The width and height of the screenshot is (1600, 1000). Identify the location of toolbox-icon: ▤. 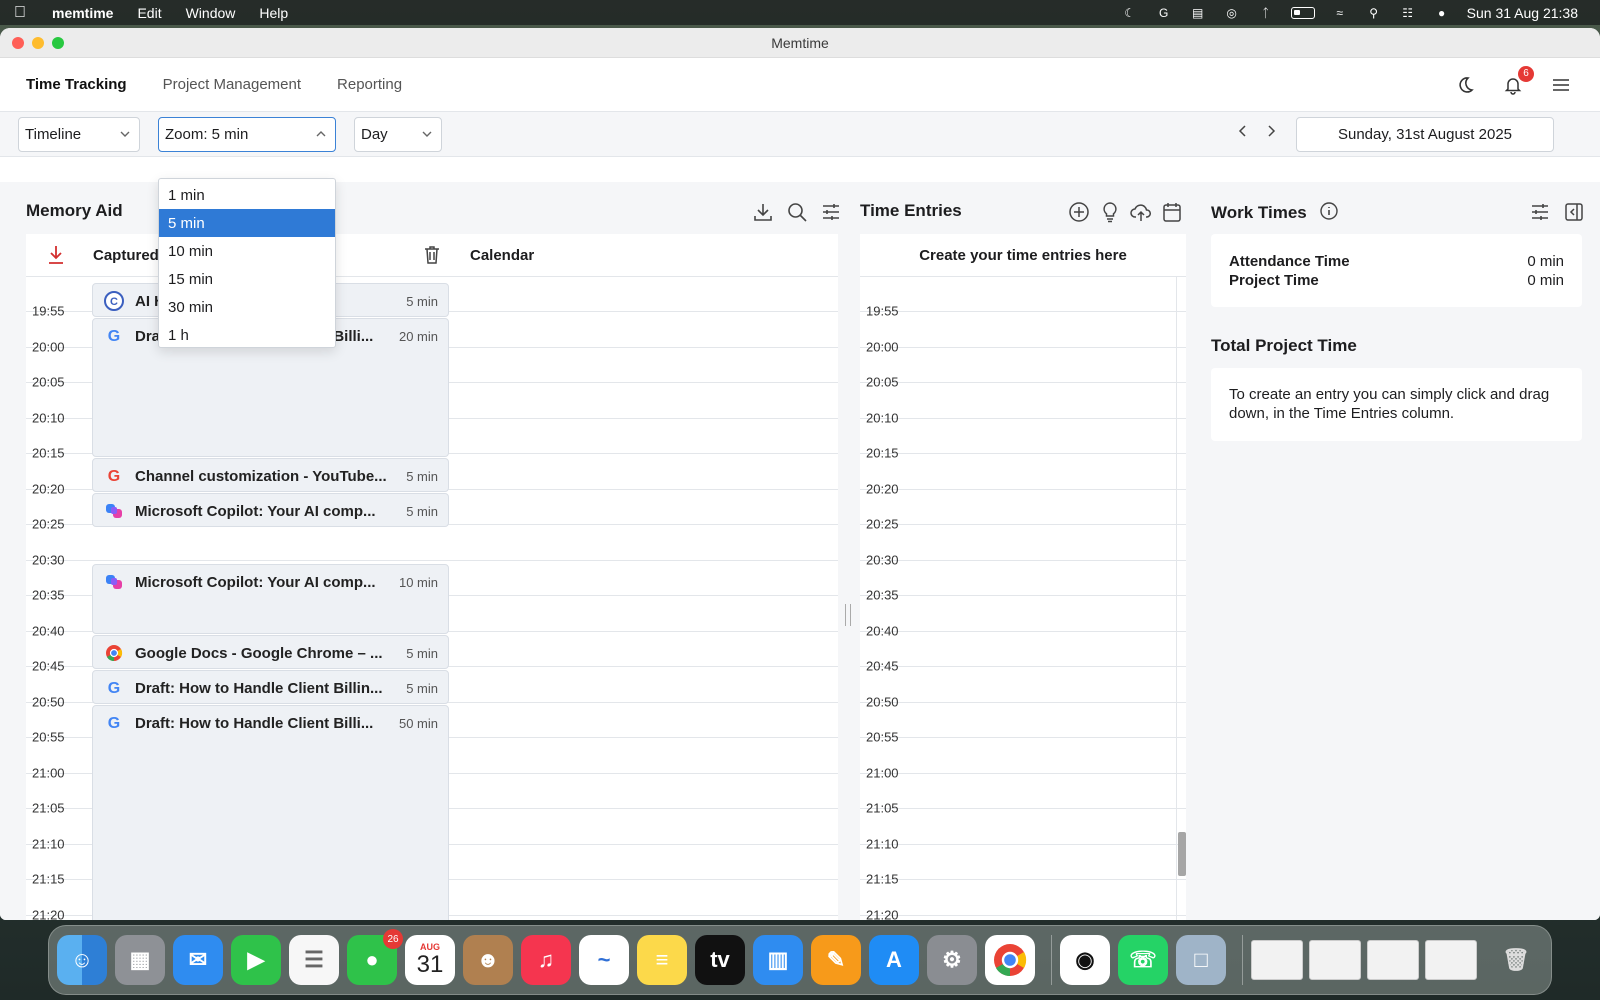
(1198, 13).